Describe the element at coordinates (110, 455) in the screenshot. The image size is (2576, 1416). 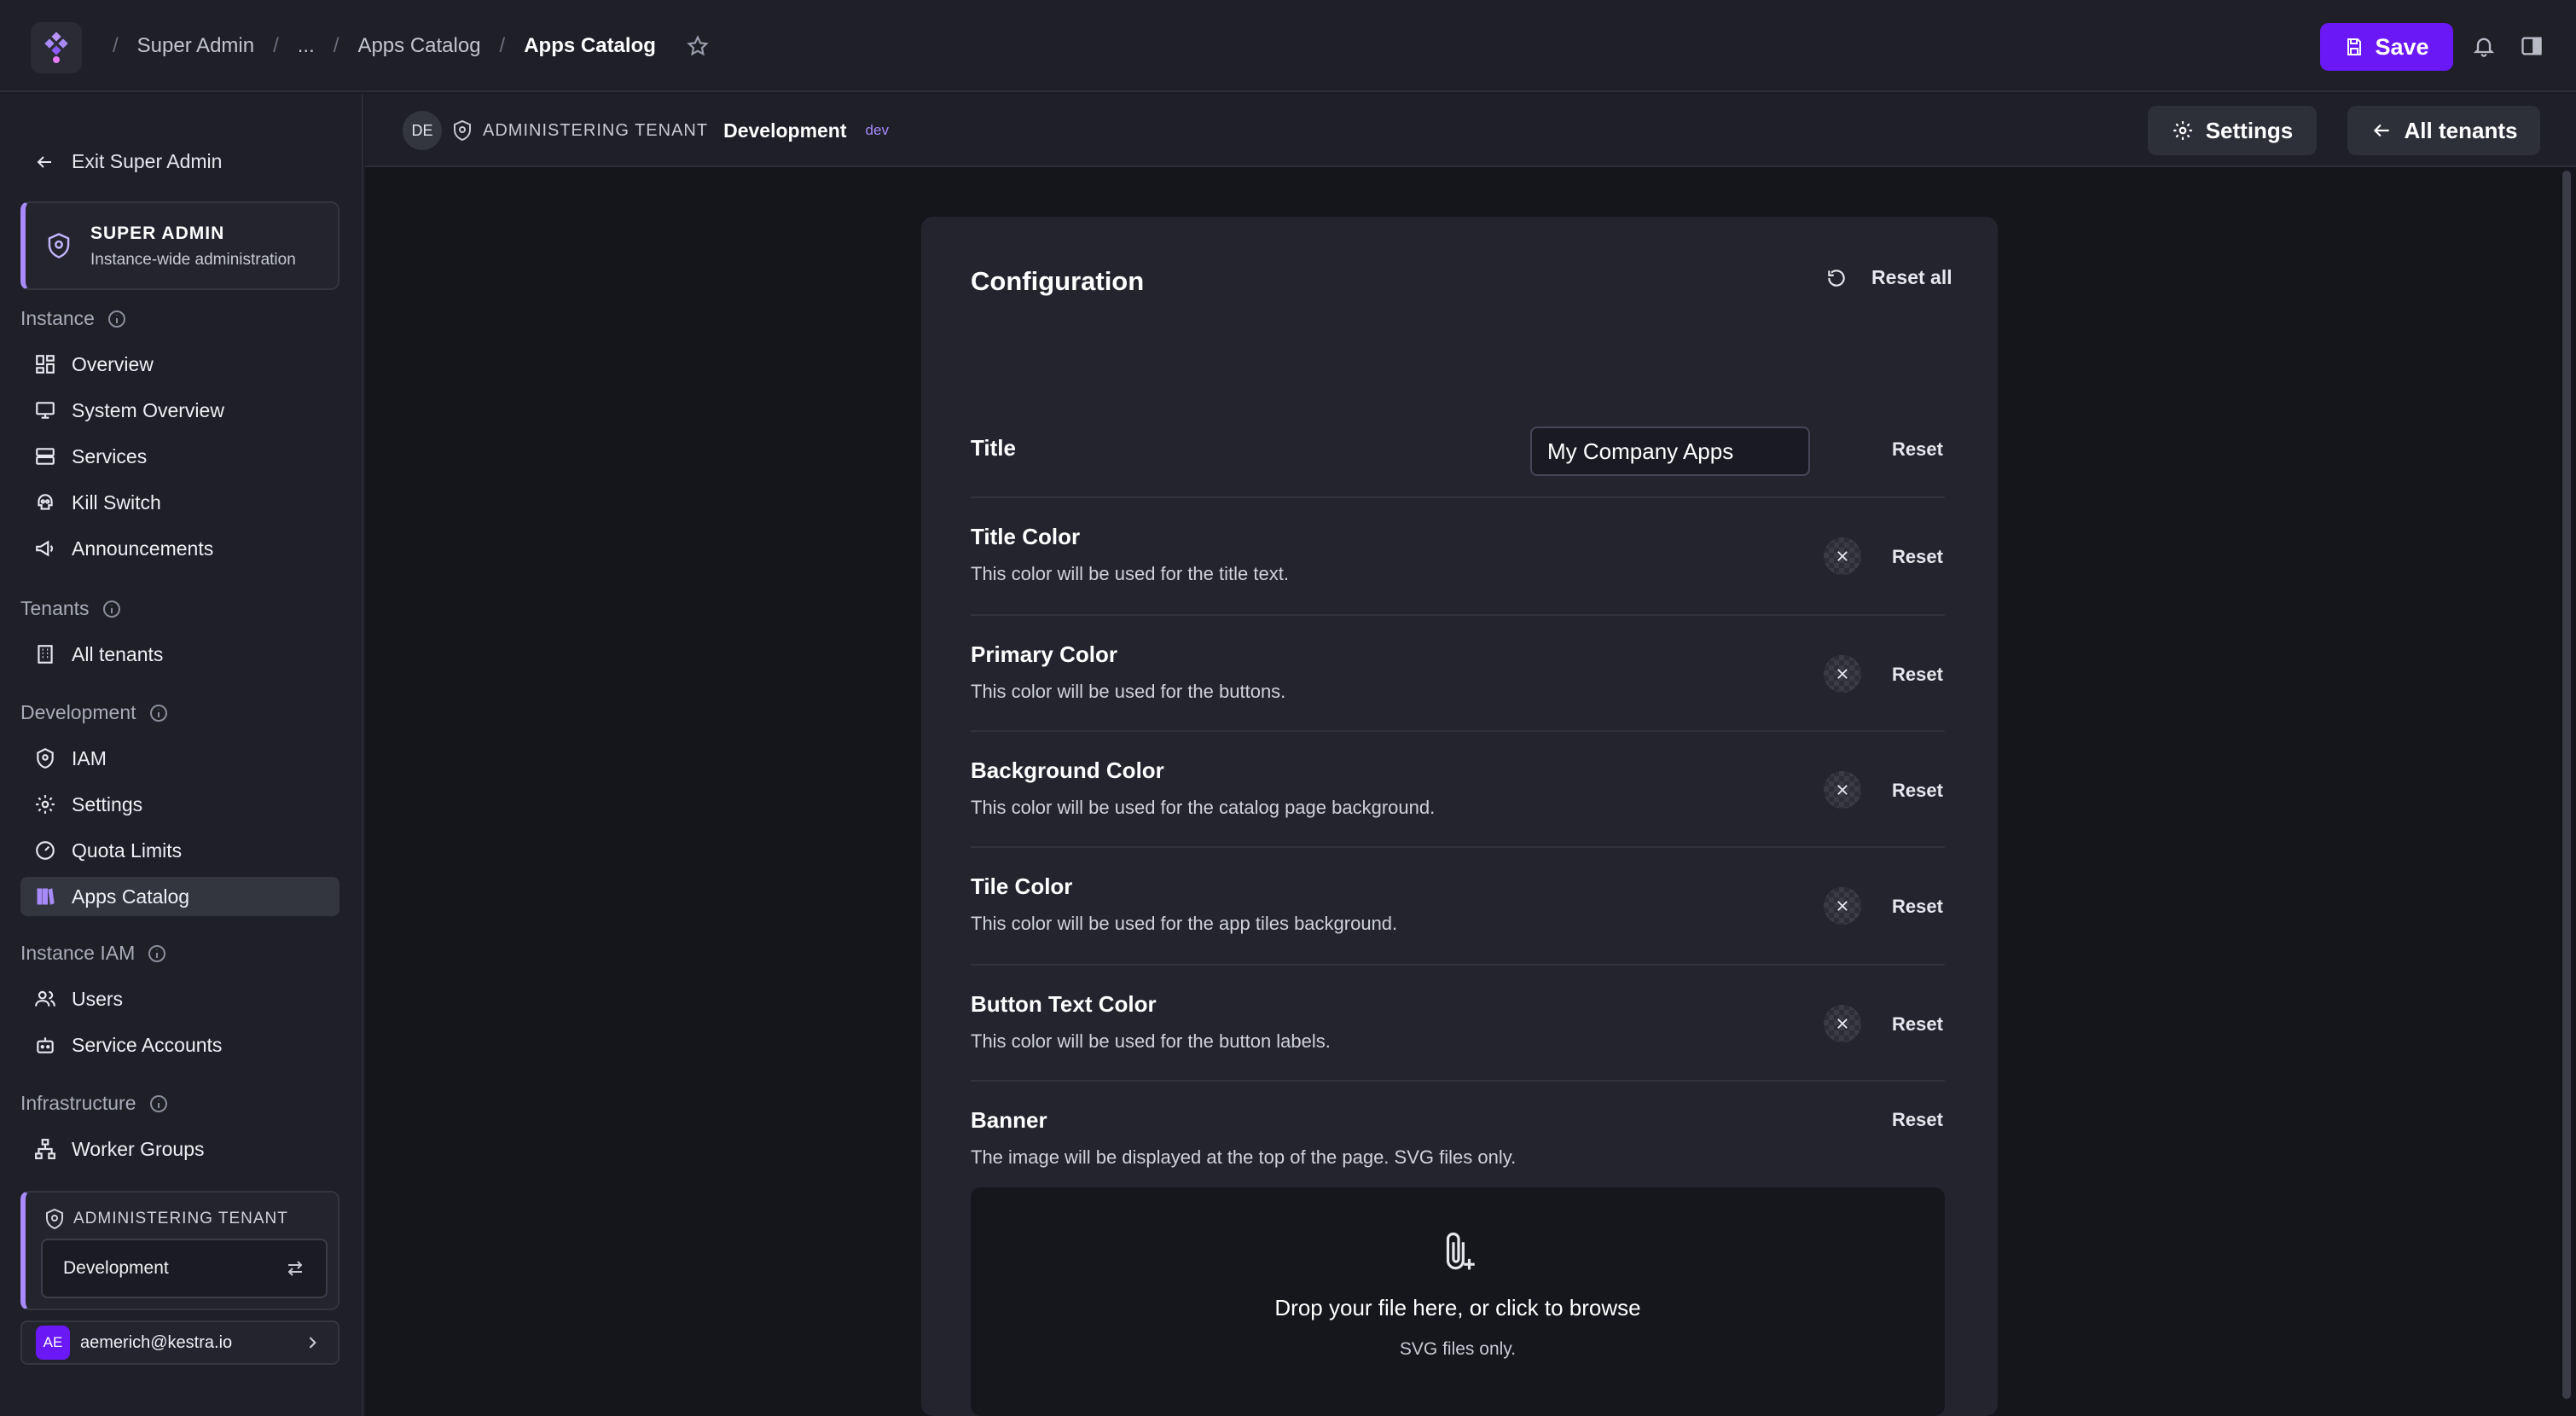
I see `sidebar-item-label: Services` at that location.